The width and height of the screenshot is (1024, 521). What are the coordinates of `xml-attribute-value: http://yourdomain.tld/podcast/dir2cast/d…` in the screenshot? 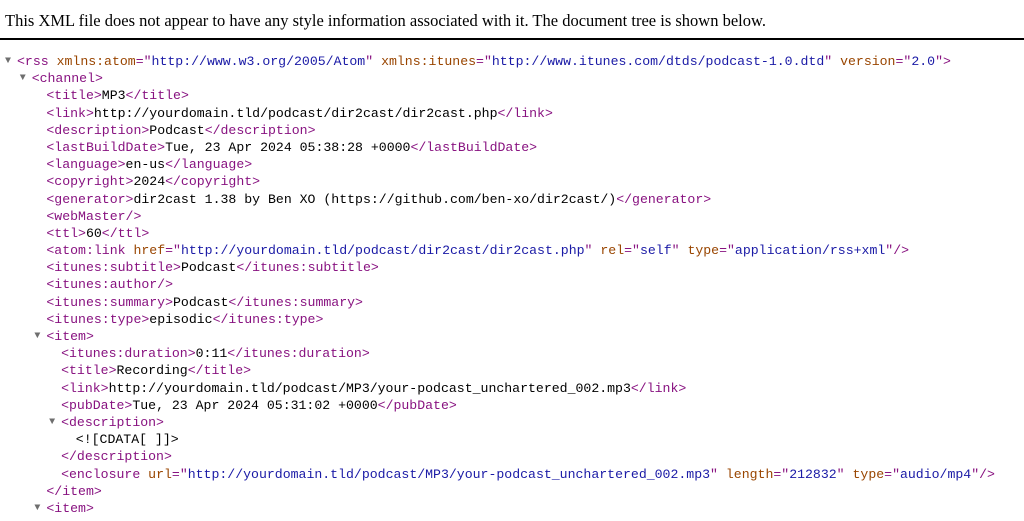 It's located at (382, 251).